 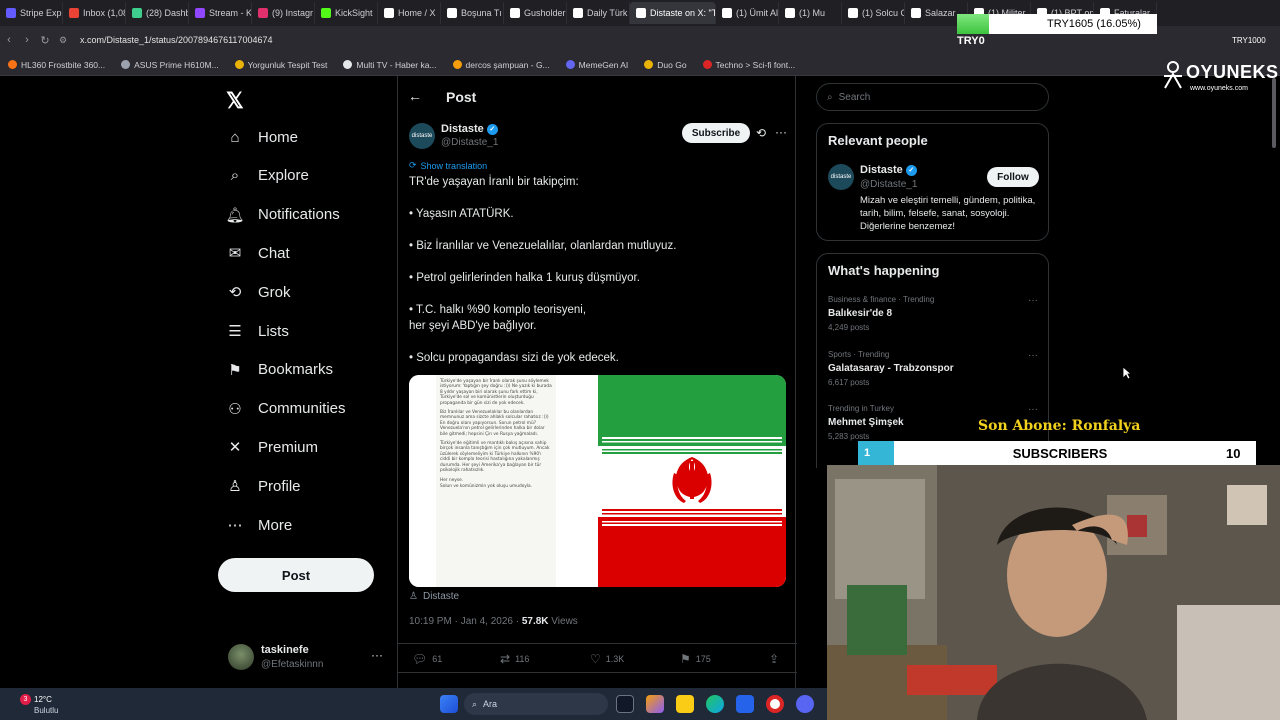 I want to click on bookmark-item: Yorgunluk Tespit Test, so click(x=280, y=65).